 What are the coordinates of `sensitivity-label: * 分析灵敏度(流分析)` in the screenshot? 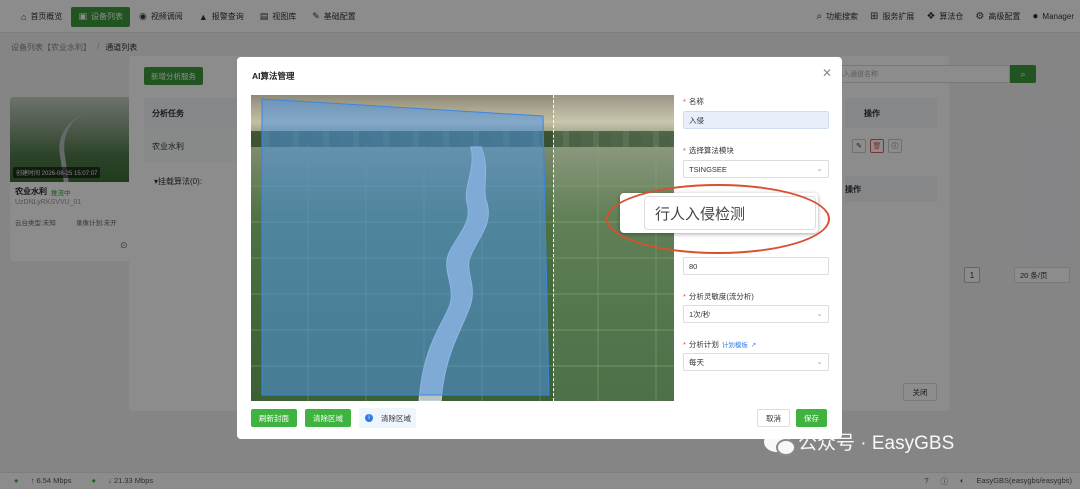 It's located at (718, 296).